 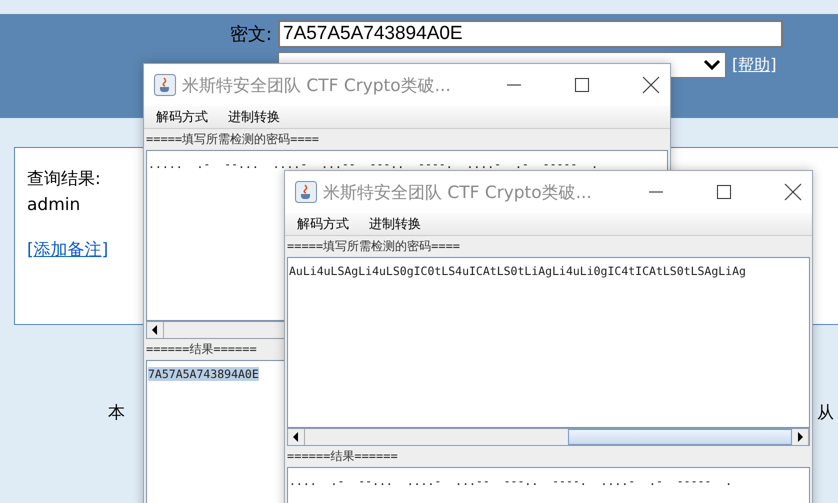 I want to click on scrollbar-thumb, so click(x=680, y=437).